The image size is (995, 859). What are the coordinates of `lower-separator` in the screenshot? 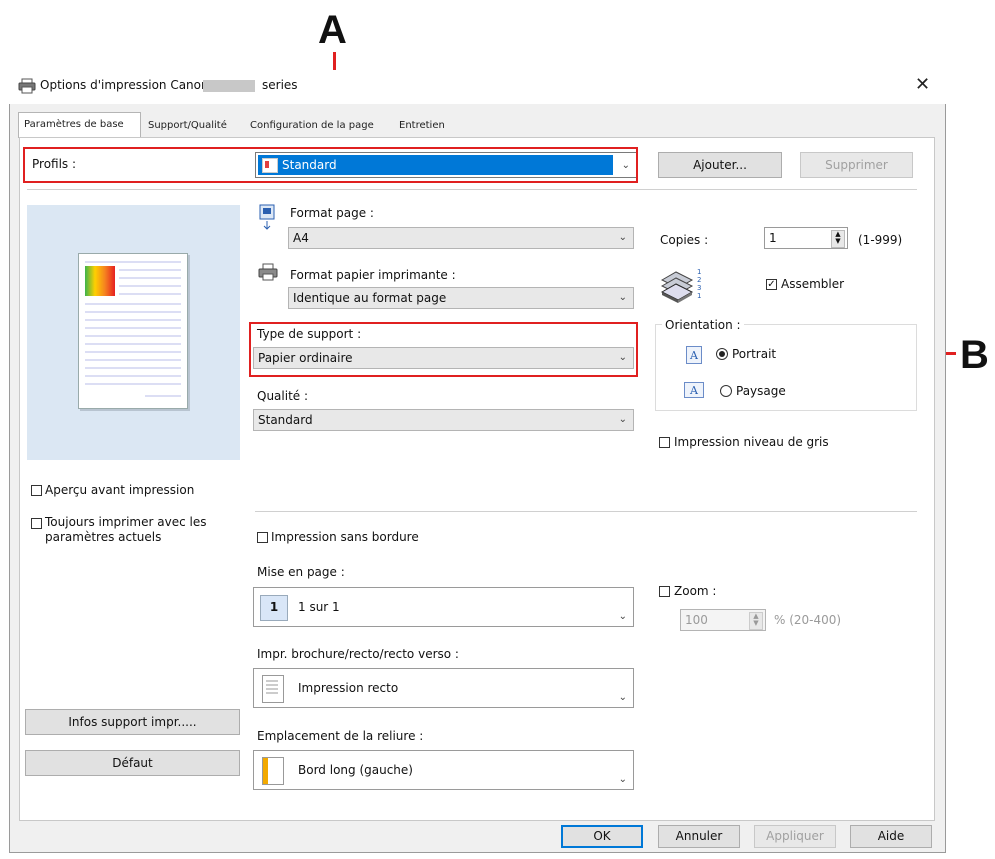 It's located at (586, 511).